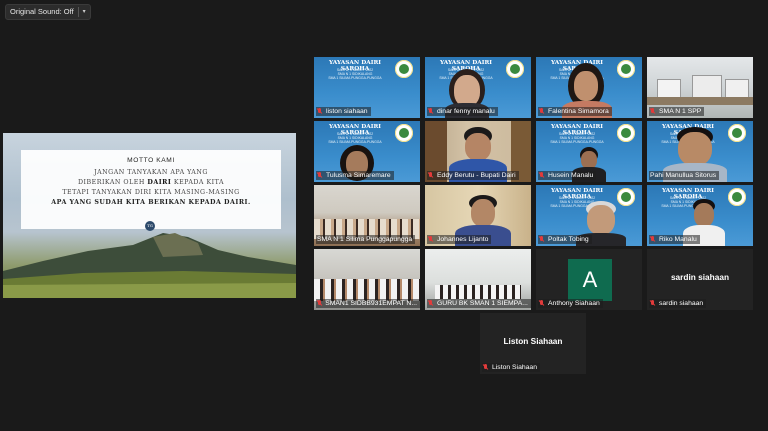  What do you see at coordinates (570, 303) in the screenshot?
I see `participant-name: Anthony Siahaan` at bounding box center [570, 303].